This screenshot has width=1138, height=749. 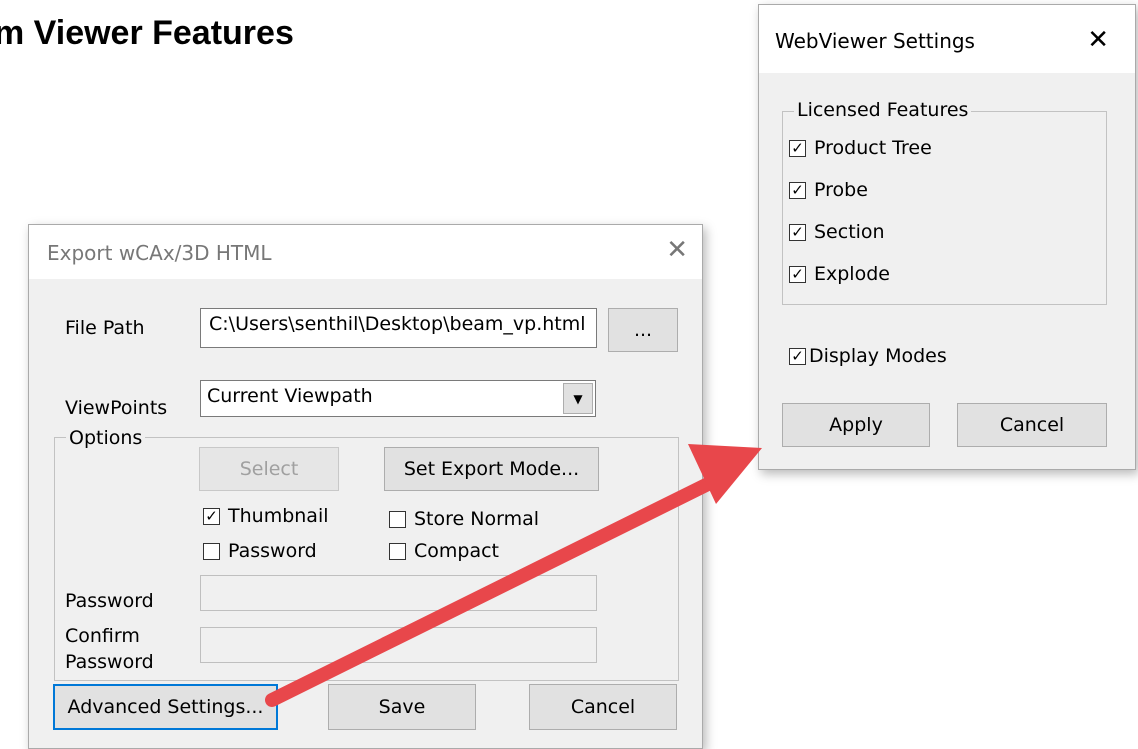 What do you see at coordinates (856, 425) in the screenshot?
I see `apply-button: Apply` at bounding box center [856, 425].